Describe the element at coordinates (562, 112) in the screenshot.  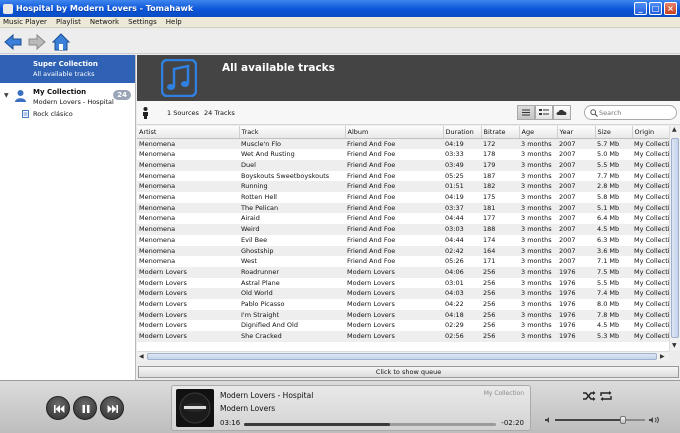
I see `cloud-view-button` at that location.